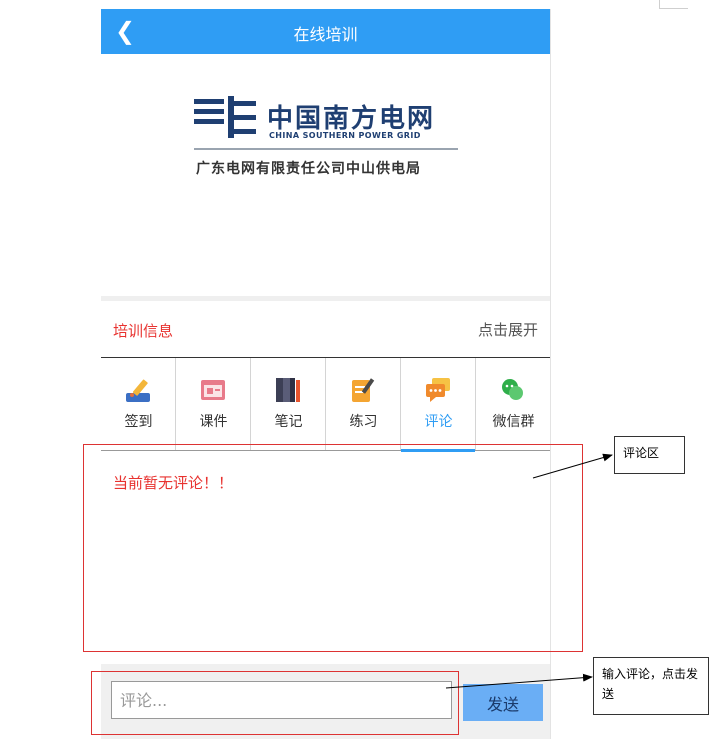  Describe the element at coordinates (519, 681) in the screenshot. I see `arrow-input-area` at that location.